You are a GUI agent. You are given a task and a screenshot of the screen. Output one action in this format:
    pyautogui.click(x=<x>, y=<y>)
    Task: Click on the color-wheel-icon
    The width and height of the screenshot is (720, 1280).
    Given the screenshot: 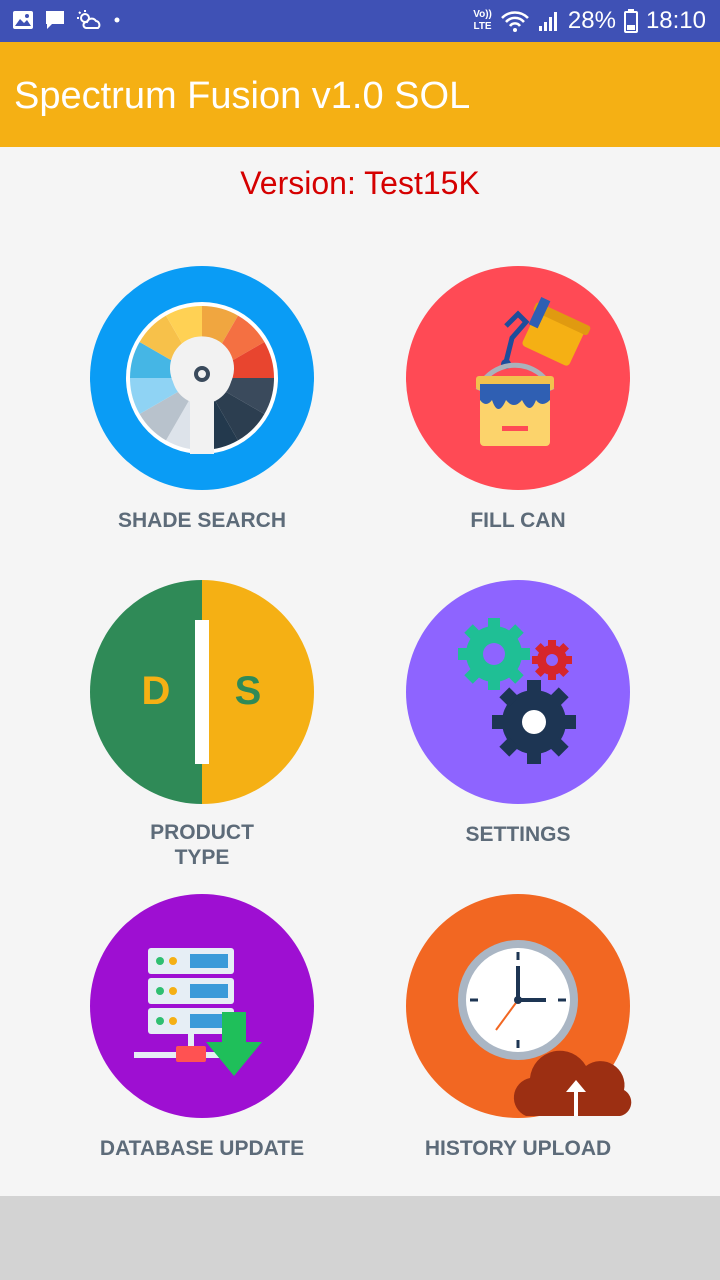 What is the action you would take?
    pyautogui.click(x=202, y=378)
    